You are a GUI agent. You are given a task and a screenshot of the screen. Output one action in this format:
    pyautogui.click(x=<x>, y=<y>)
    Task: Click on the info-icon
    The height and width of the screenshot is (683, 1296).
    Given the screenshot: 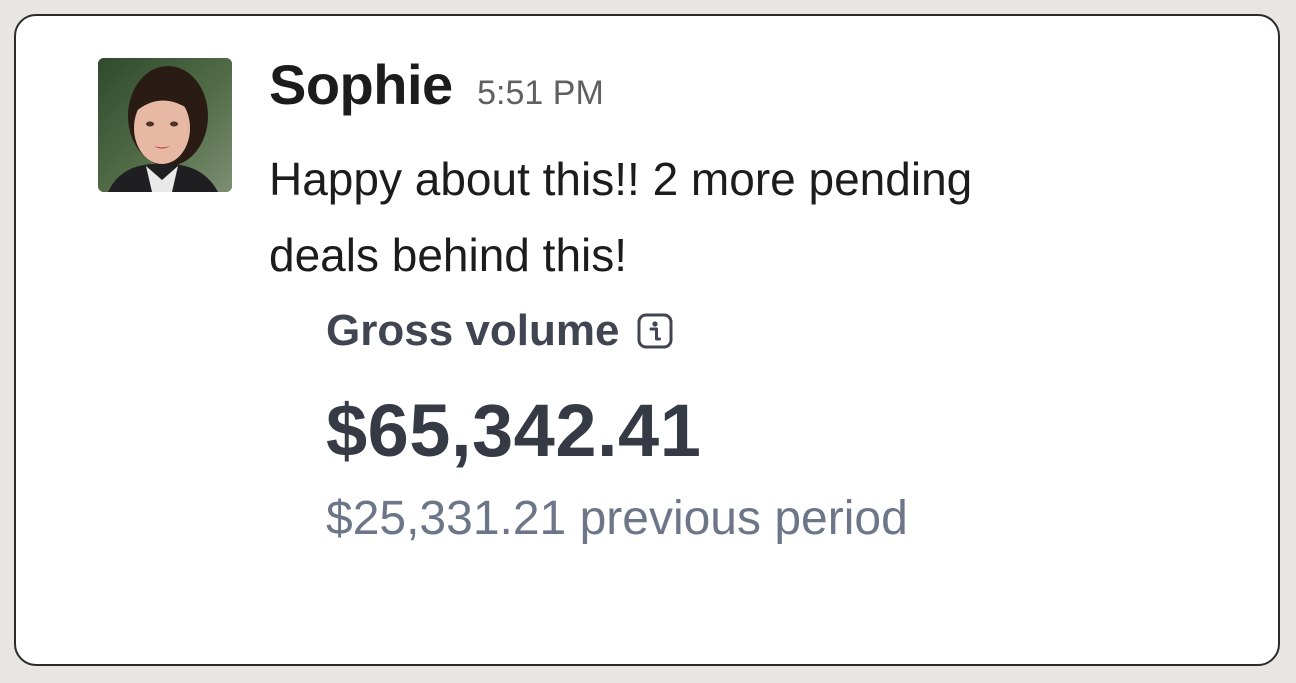 What is the action you would take?
    pyautogui.click(x=655, y=331)
    